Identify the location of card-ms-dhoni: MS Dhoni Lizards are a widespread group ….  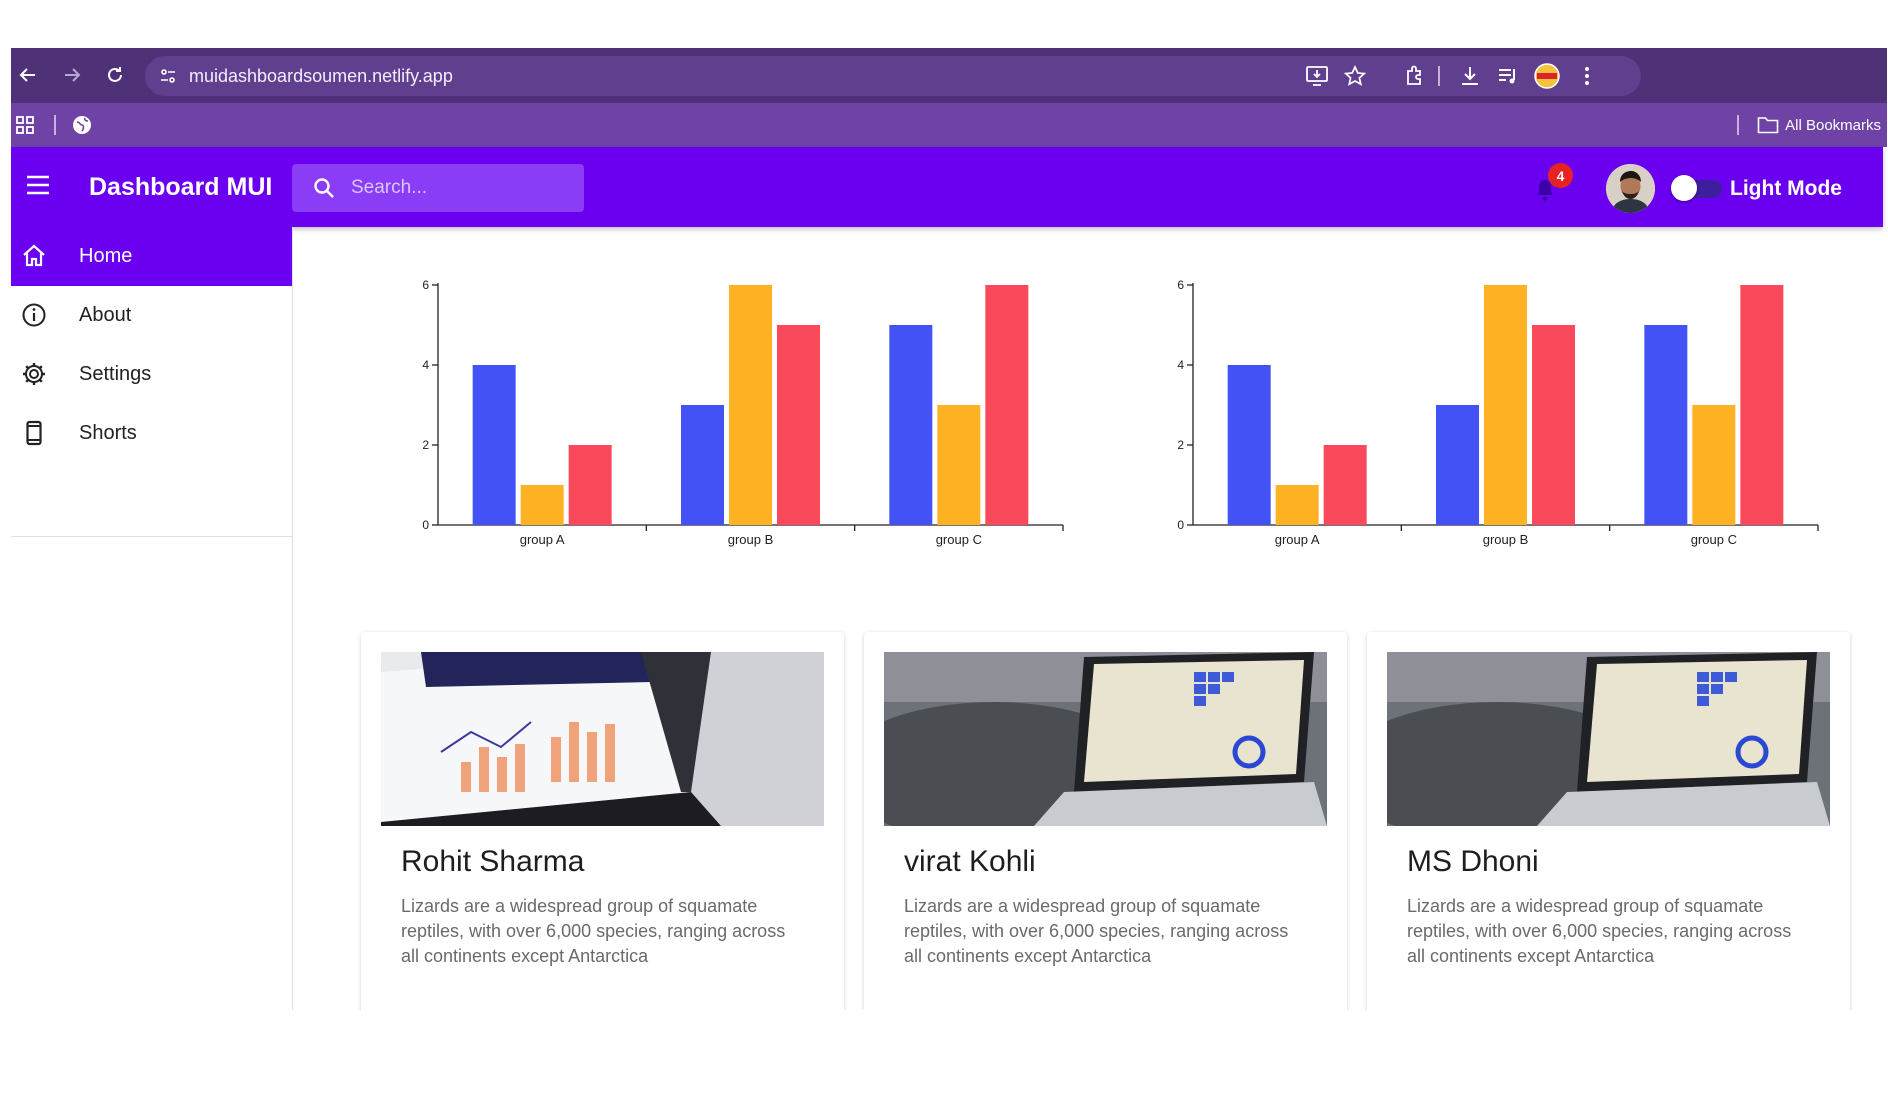
(1608, 821).